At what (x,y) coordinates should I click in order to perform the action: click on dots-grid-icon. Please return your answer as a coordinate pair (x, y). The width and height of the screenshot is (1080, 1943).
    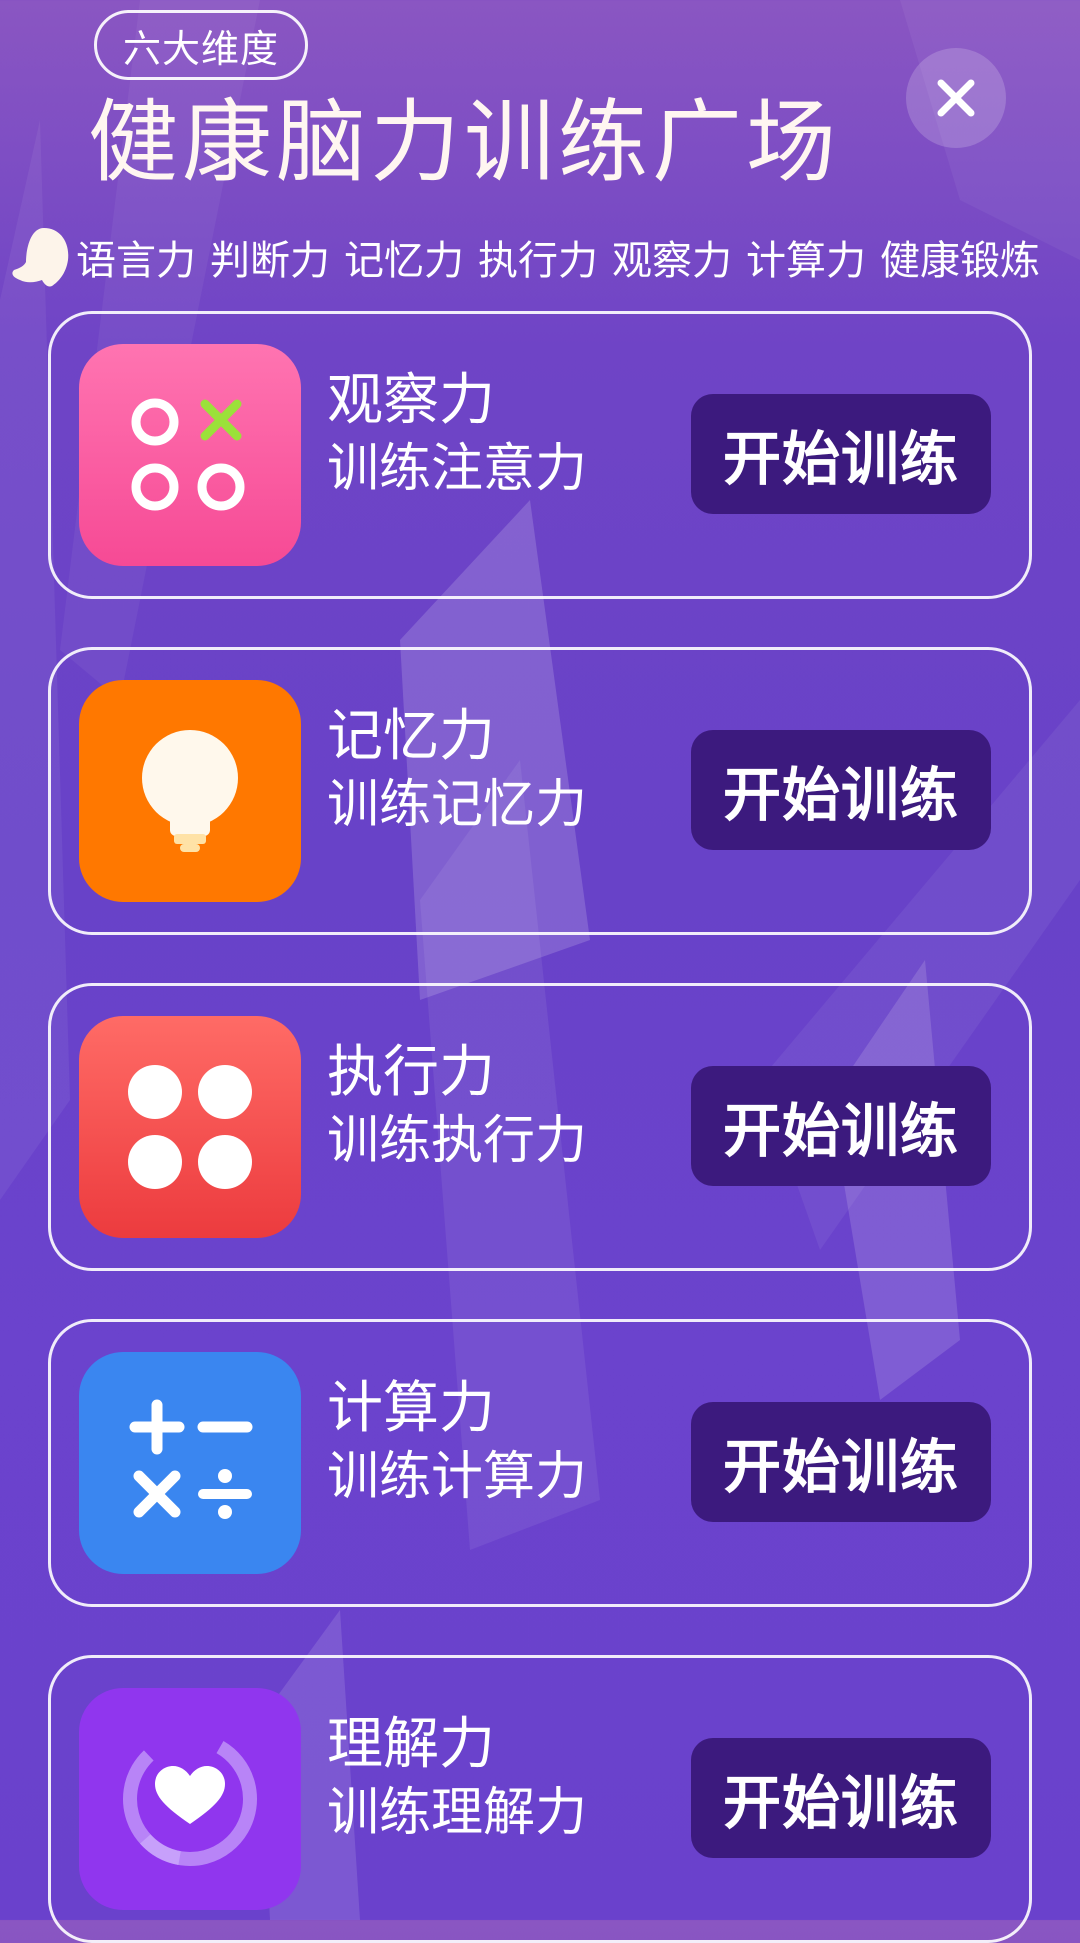
    Looking at the image, I should click on (190, 1127).